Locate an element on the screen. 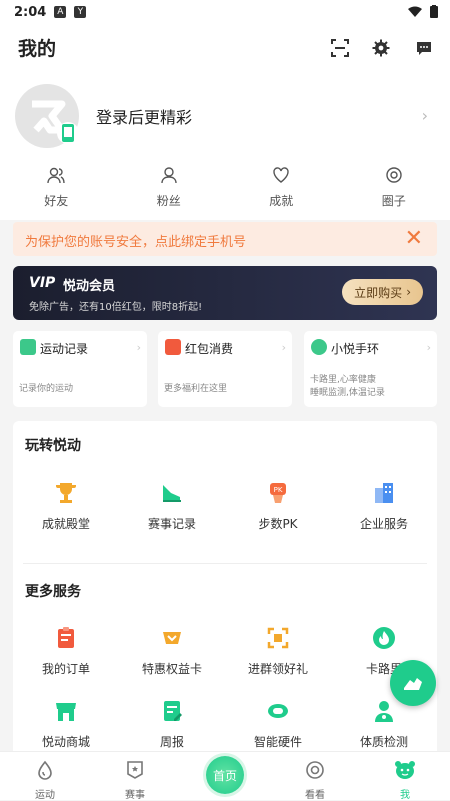 The width and height of the screenshot is (450, 801). buy-now-label: 立即购买 is located at coordinates (378, 292).